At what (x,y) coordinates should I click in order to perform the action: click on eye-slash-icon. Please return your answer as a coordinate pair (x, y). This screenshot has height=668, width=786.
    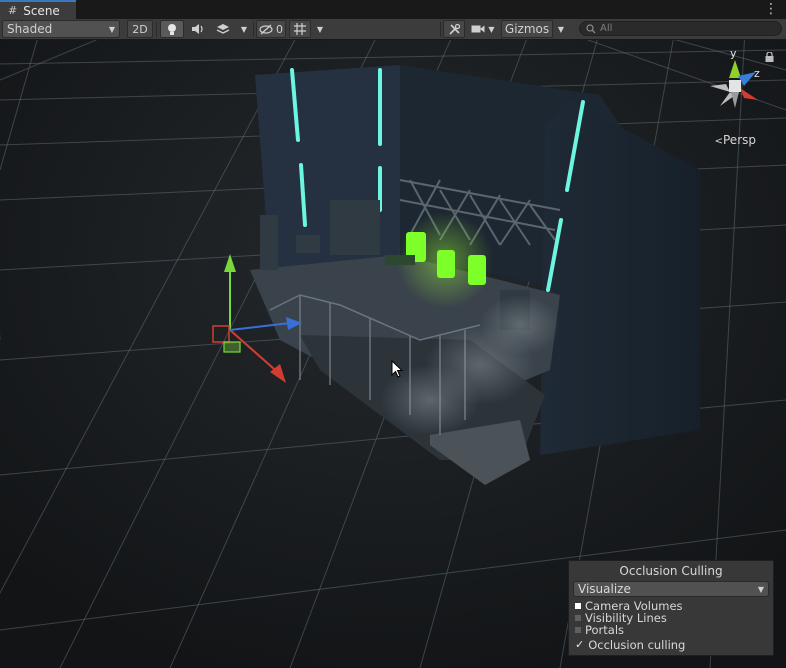
    Looking at the image, I should click on (266, 29).